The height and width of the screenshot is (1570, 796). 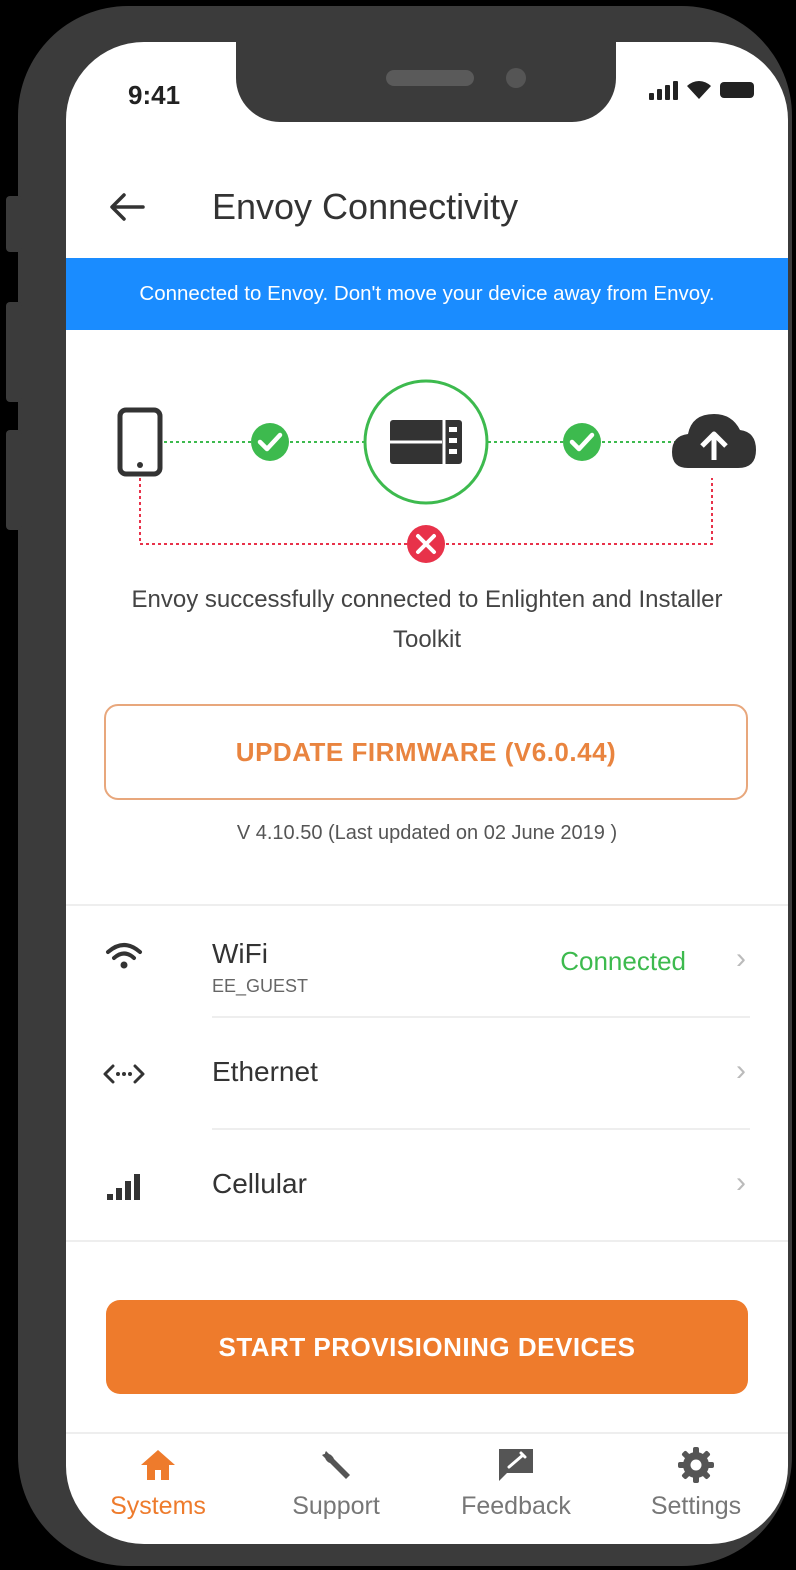 I want to click on home-icon, so click(x=158, y=1465).